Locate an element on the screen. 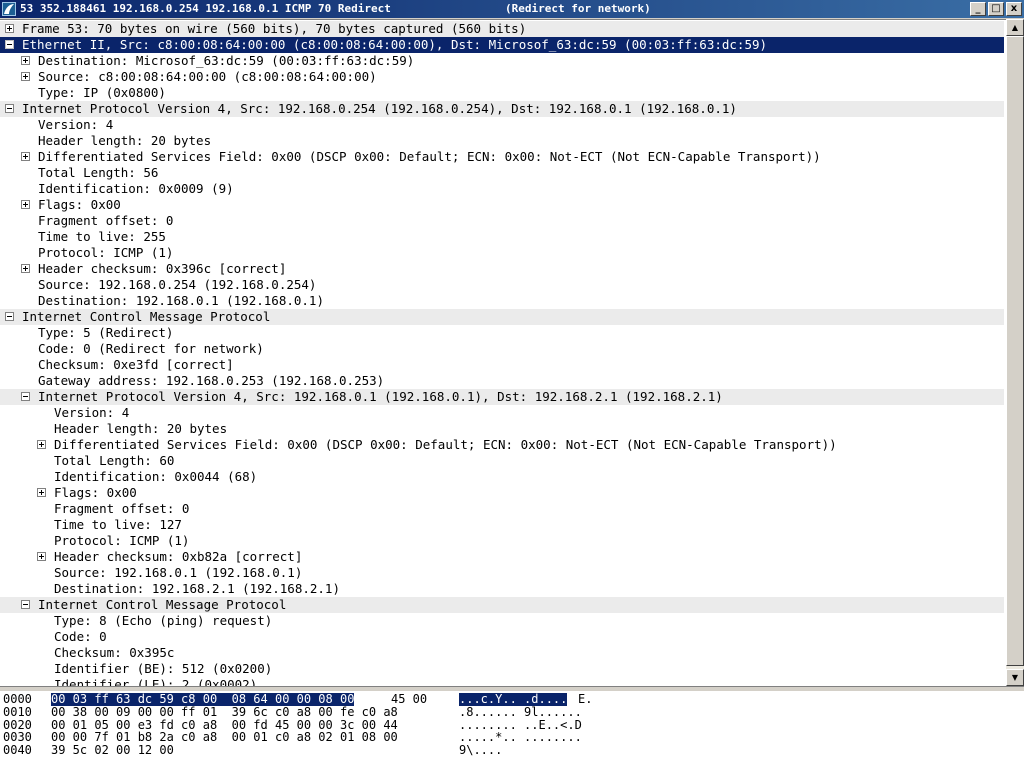 Image resolution: width=1024 pixels, height=768 pixels. tree-row: Identification: 0x0044 (68) is located at coordinates (502, 477).